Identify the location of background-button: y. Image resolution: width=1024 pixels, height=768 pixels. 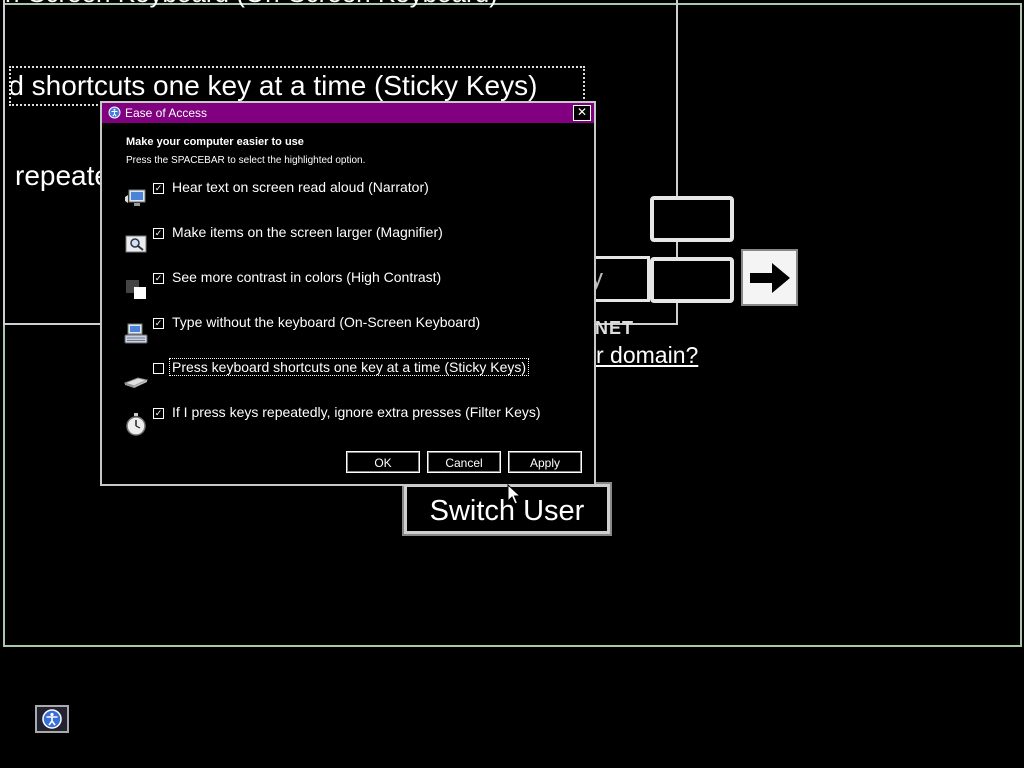
(620, 279).